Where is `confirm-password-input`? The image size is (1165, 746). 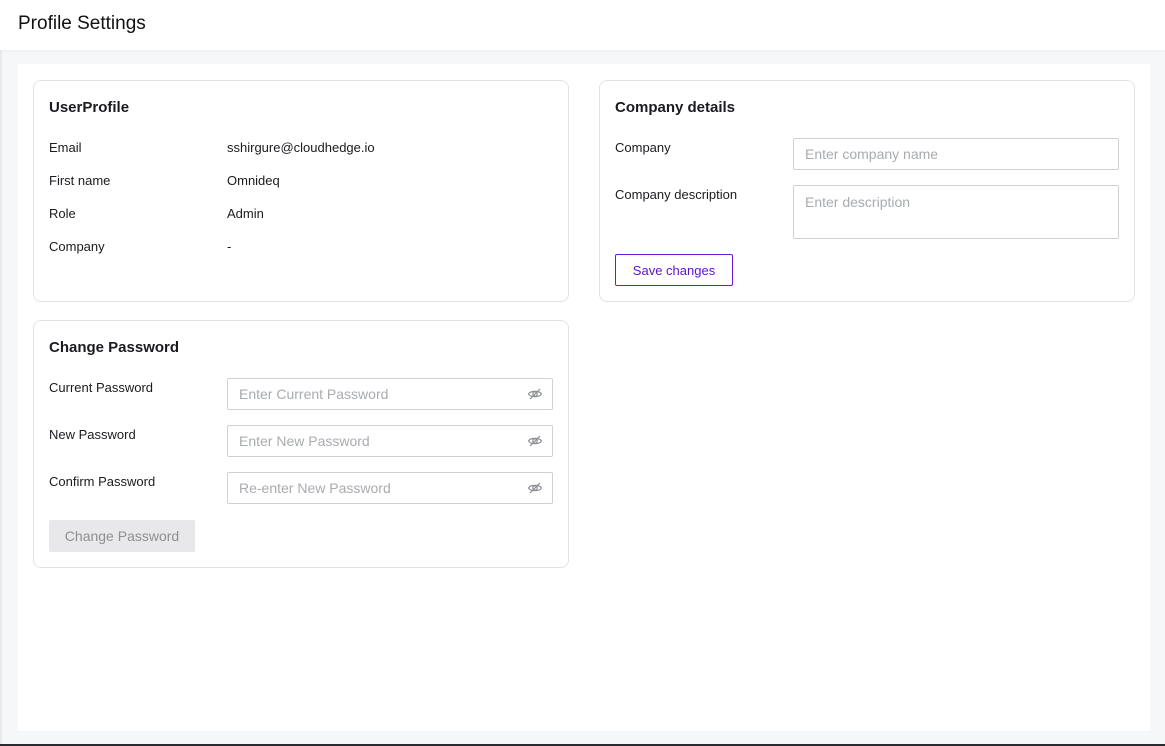
confirm-password-input is located at coordinates (390, 488).